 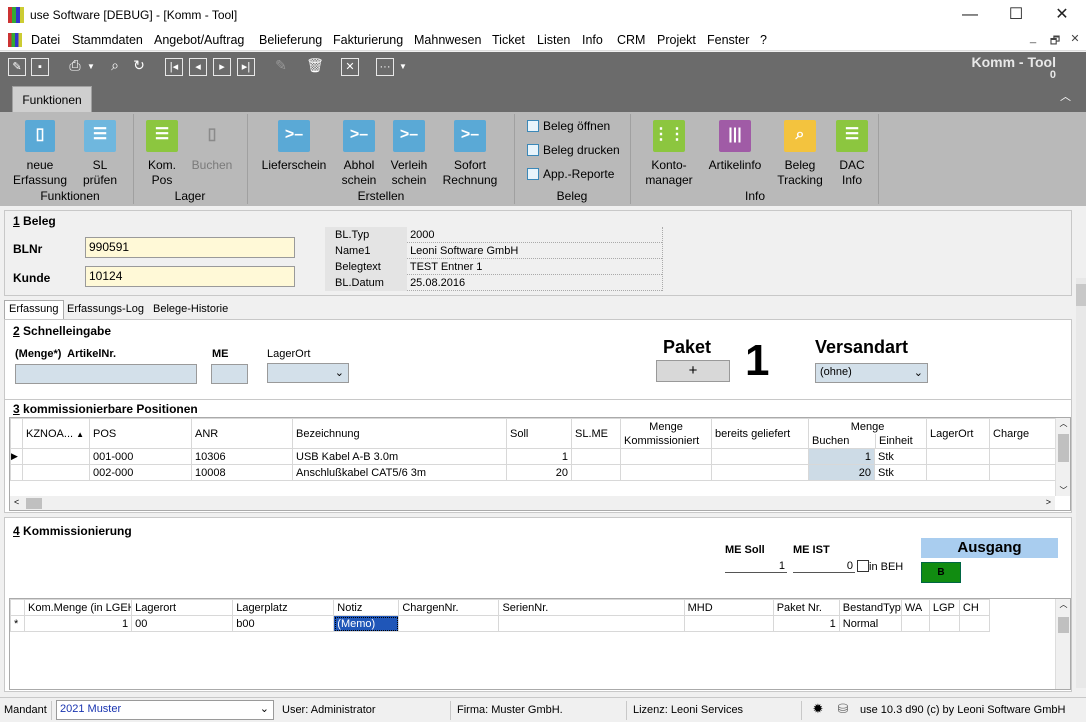 What do you see at coordinates (40, 154) in the screenshot?
I see `neue-erfassung-button: ▯ neue Erfassung` at bounding box center [40, 154].